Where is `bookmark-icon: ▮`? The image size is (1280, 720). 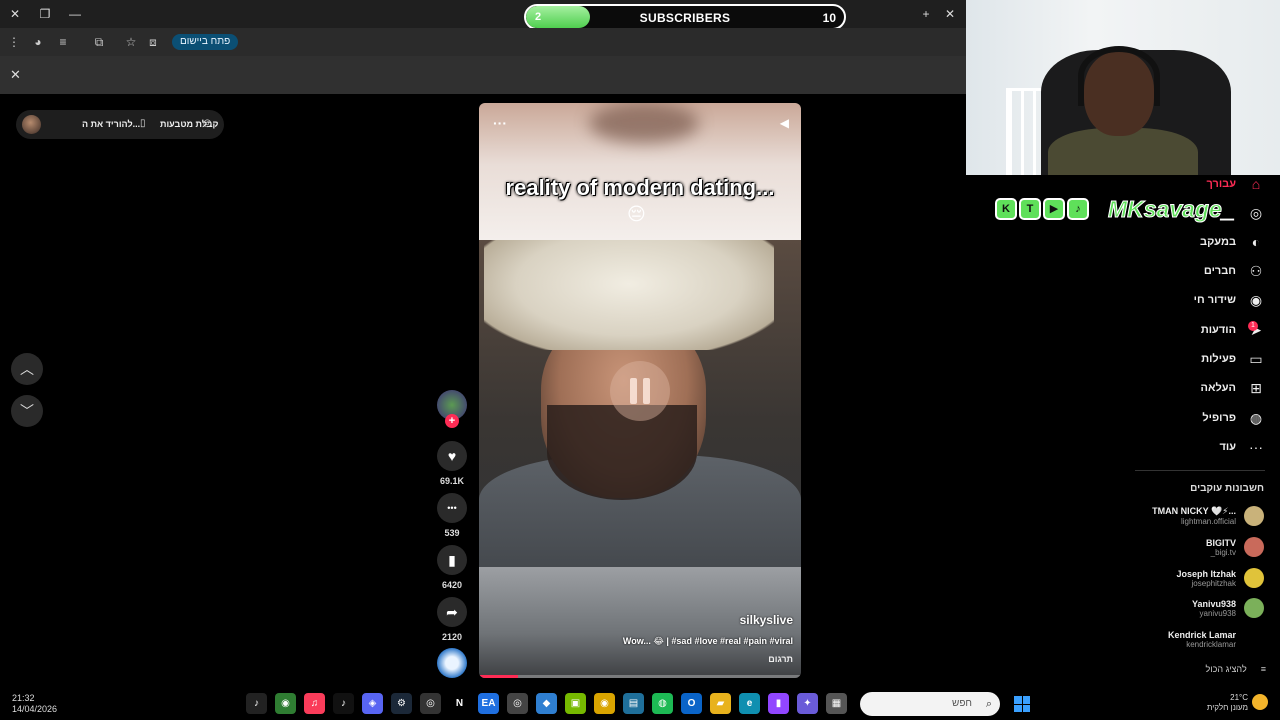 bookmark-icon: ▮ is located at coordinates (452, 560).